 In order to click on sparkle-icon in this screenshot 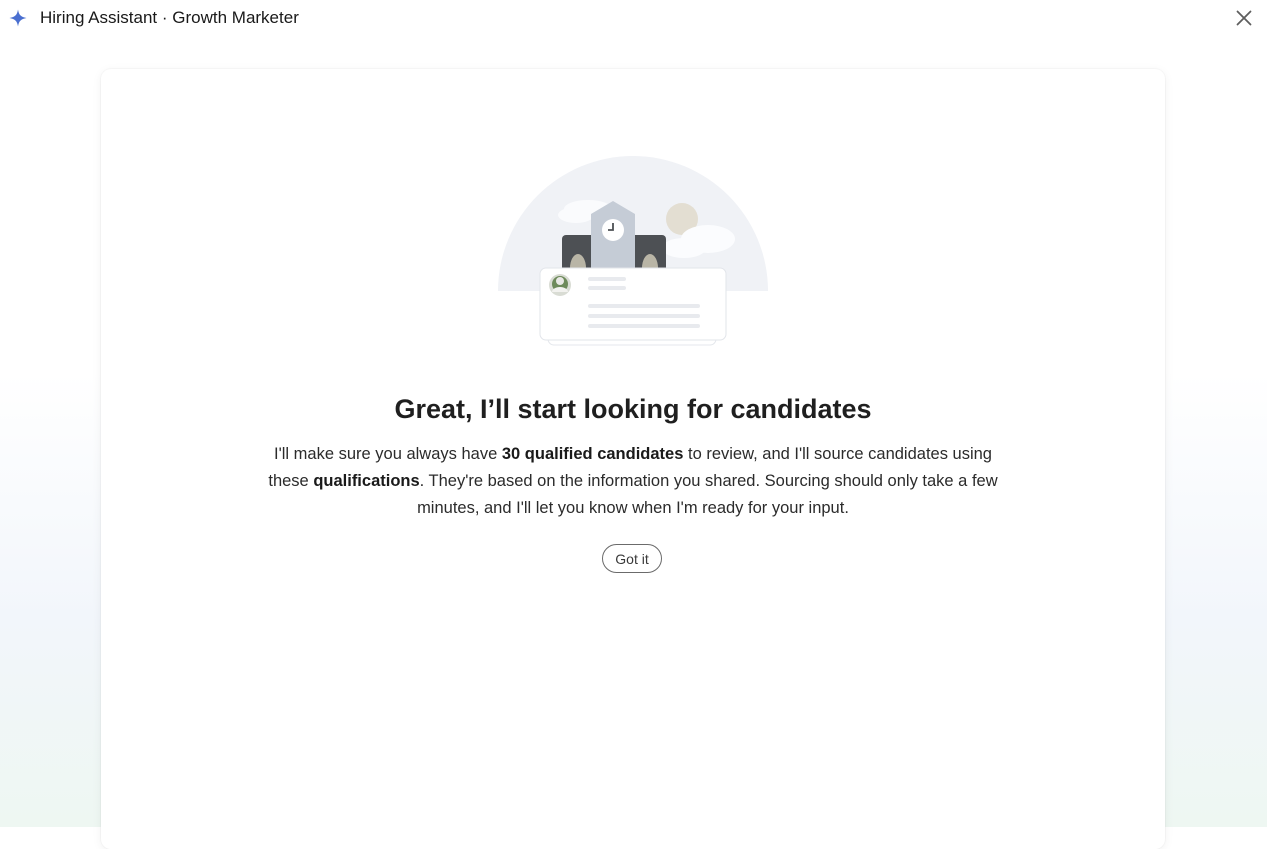, I will do `click(18, 18)`.